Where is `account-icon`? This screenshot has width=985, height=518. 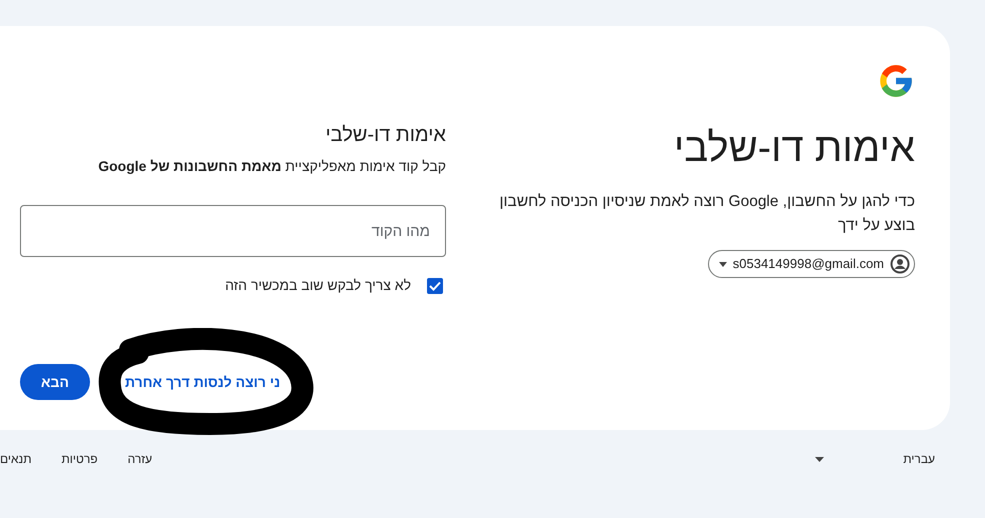 account-icon is located at coordinates (900, 264).